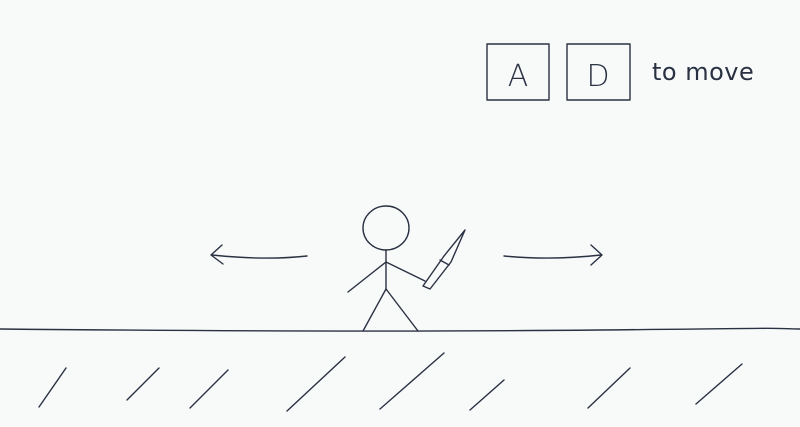 This screenshot has height=427, width=800. I want to click on key-a-label: A, so click(518, 76).